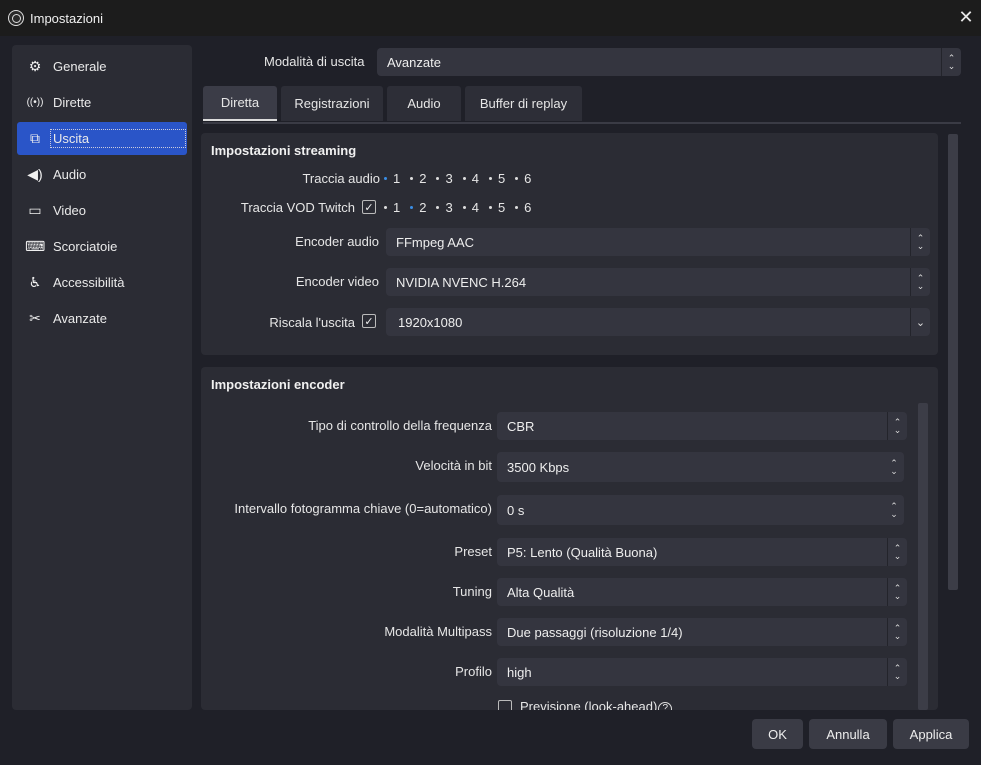  Describe the element at coordinates (966, 17) in the screenshot. I see `close-icon: ✕` at that location.